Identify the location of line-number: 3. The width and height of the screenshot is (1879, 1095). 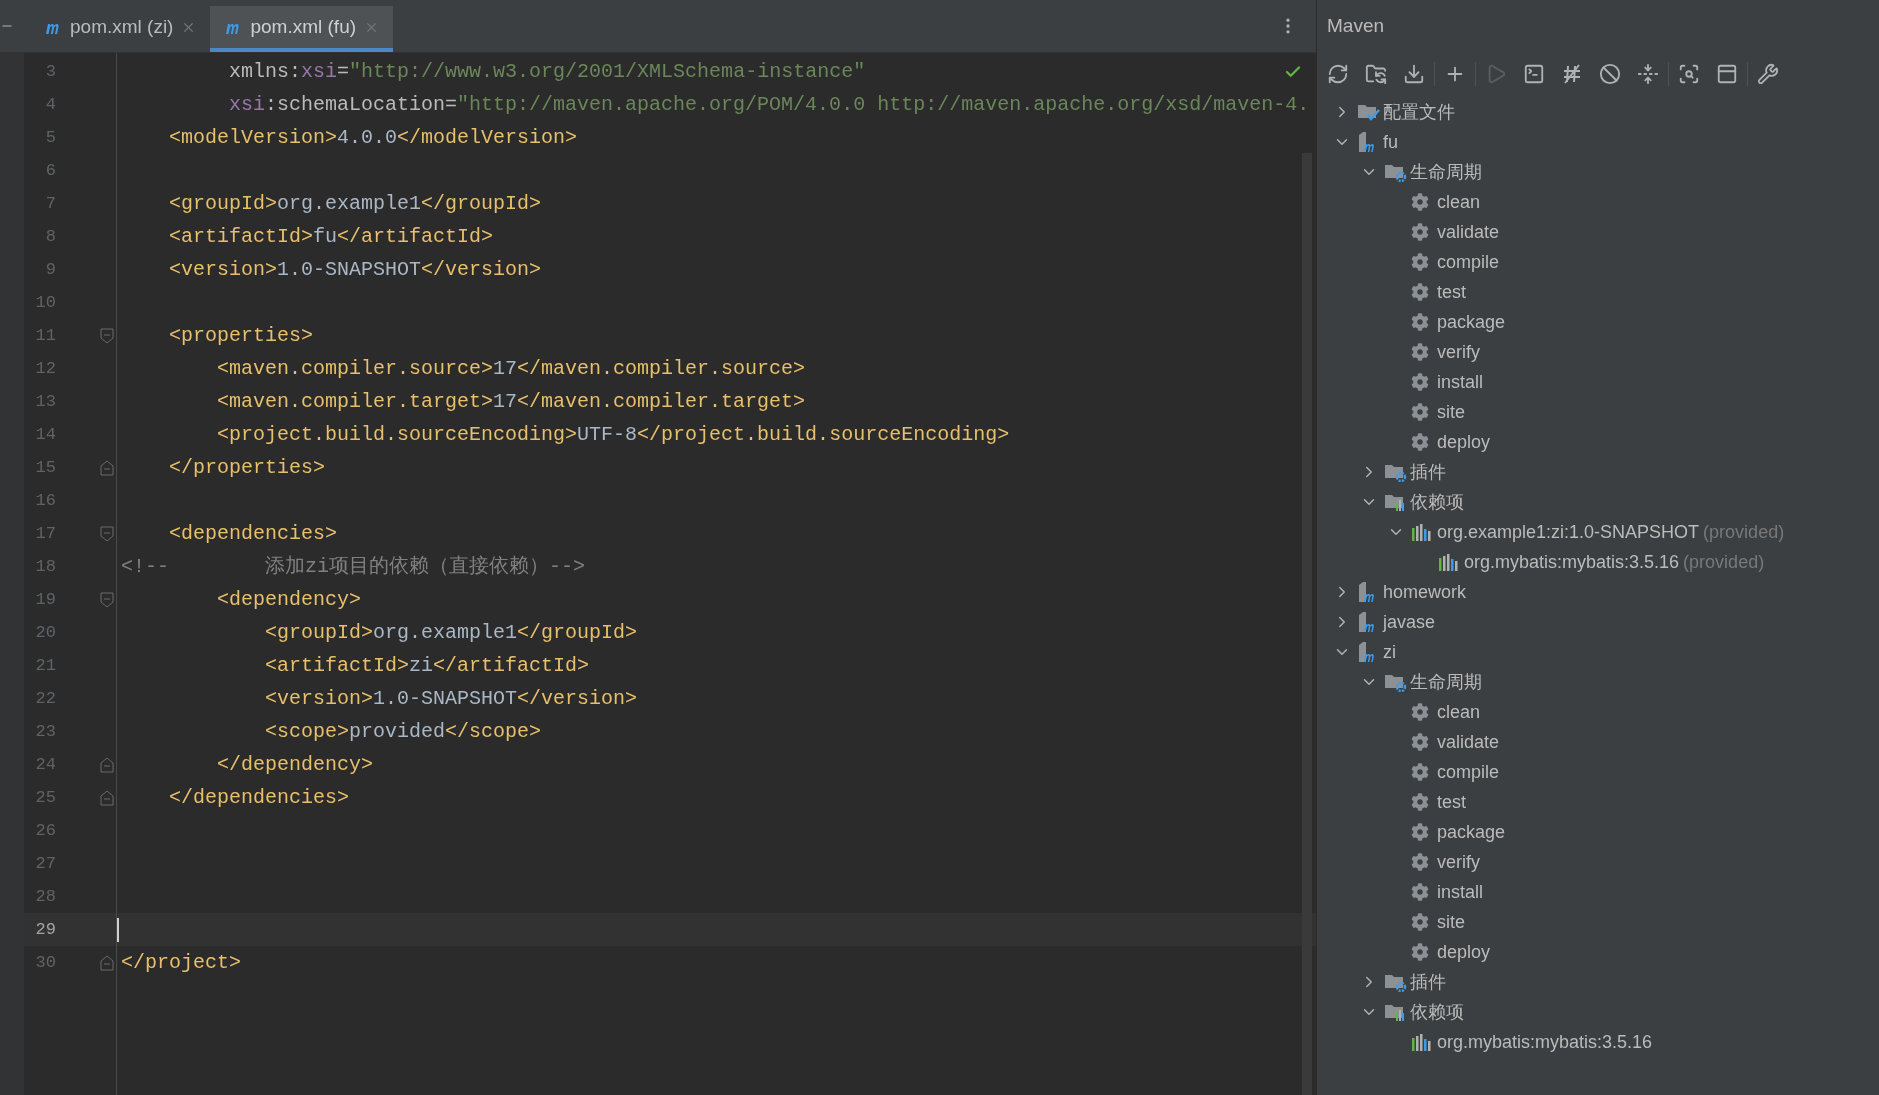
(50, 71).